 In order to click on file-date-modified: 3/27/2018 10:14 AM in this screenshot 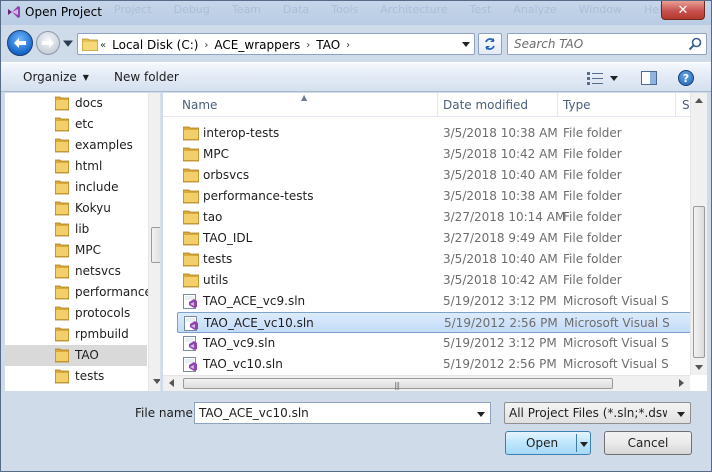, I will do `click(504, 217)`.